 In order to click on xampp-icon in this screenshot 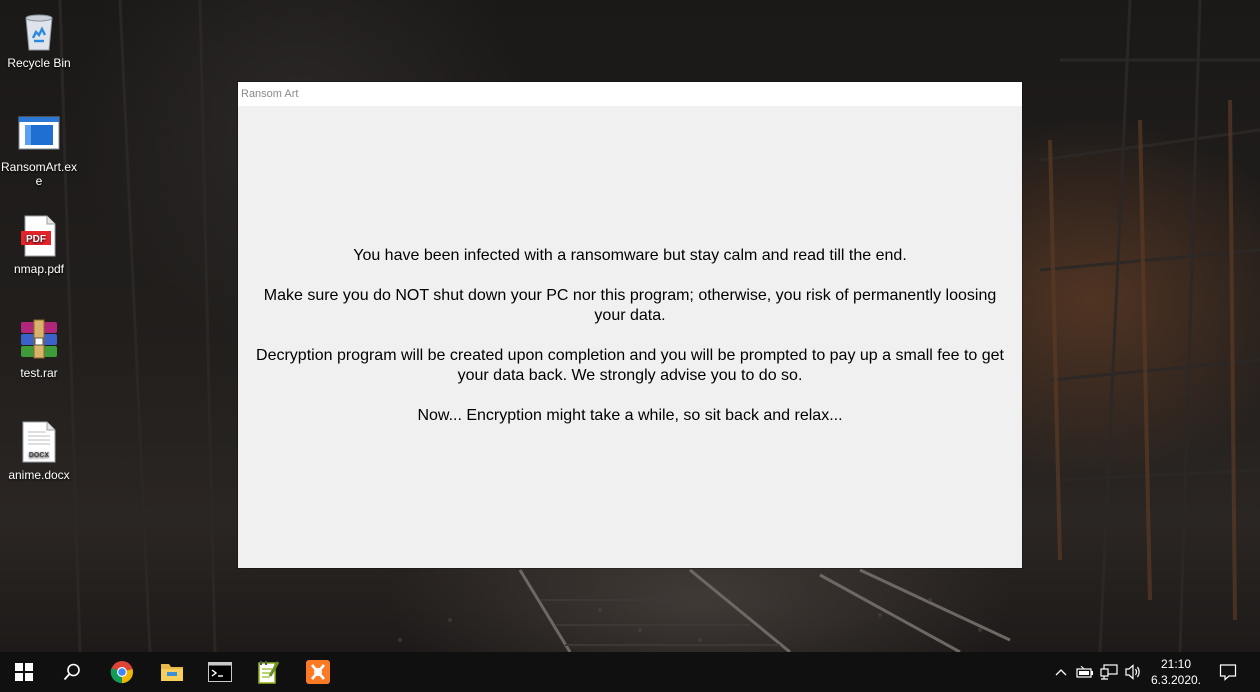, I will do `click(318, 672)`.